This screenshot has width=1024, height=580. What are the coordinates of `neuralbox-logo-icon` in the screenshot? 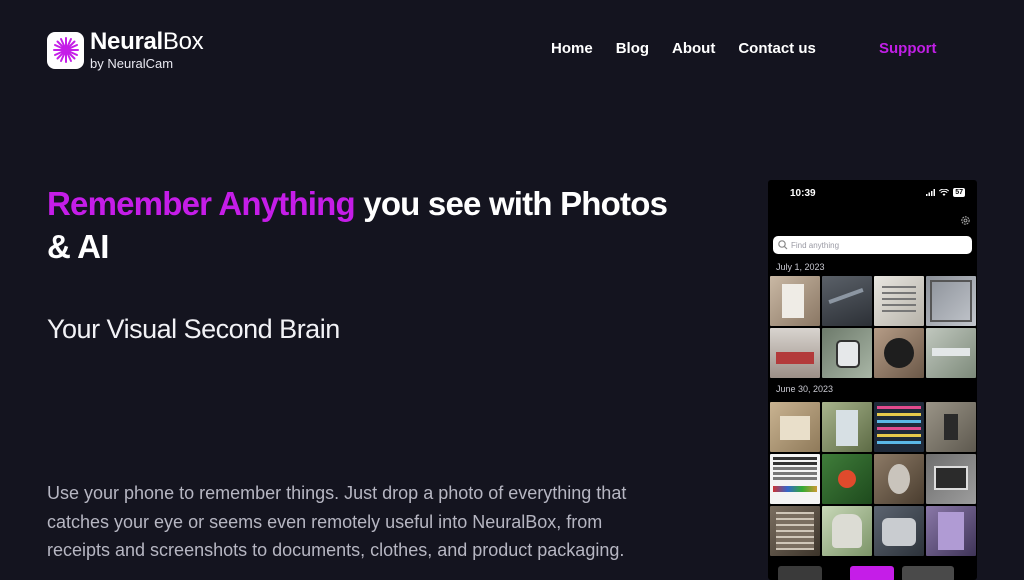 It's located at (65, 50).